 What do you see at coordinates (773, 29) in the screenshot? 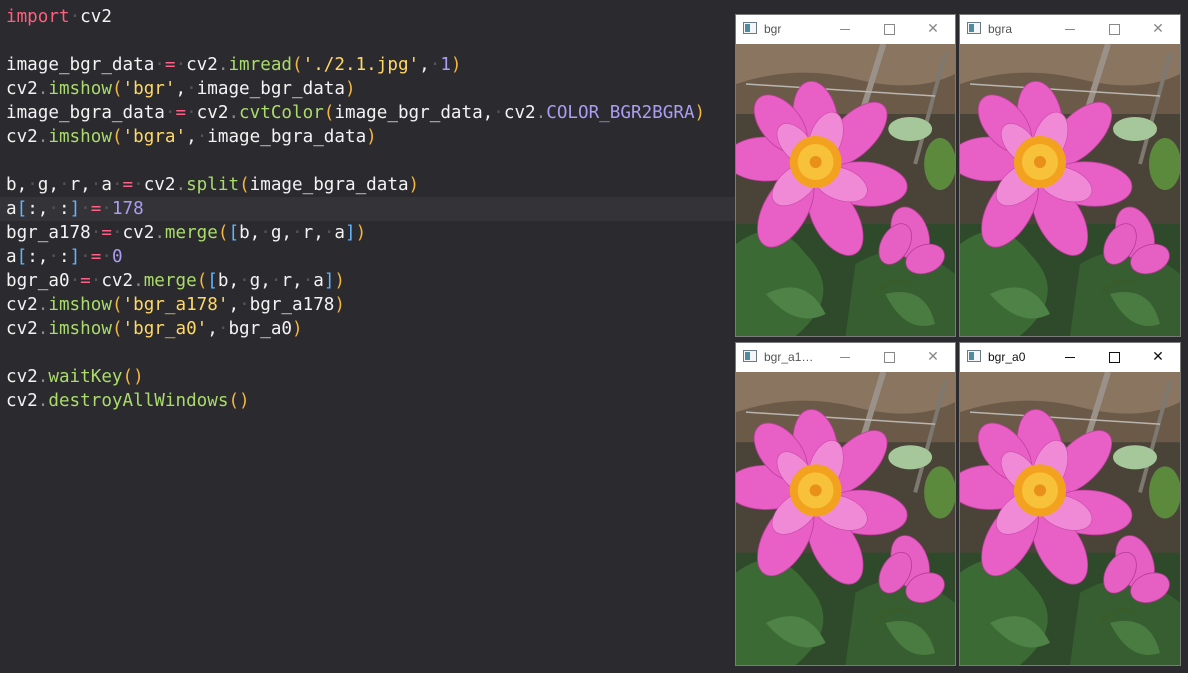
I see `window-title: bgr` at bounding box center [773, 29].